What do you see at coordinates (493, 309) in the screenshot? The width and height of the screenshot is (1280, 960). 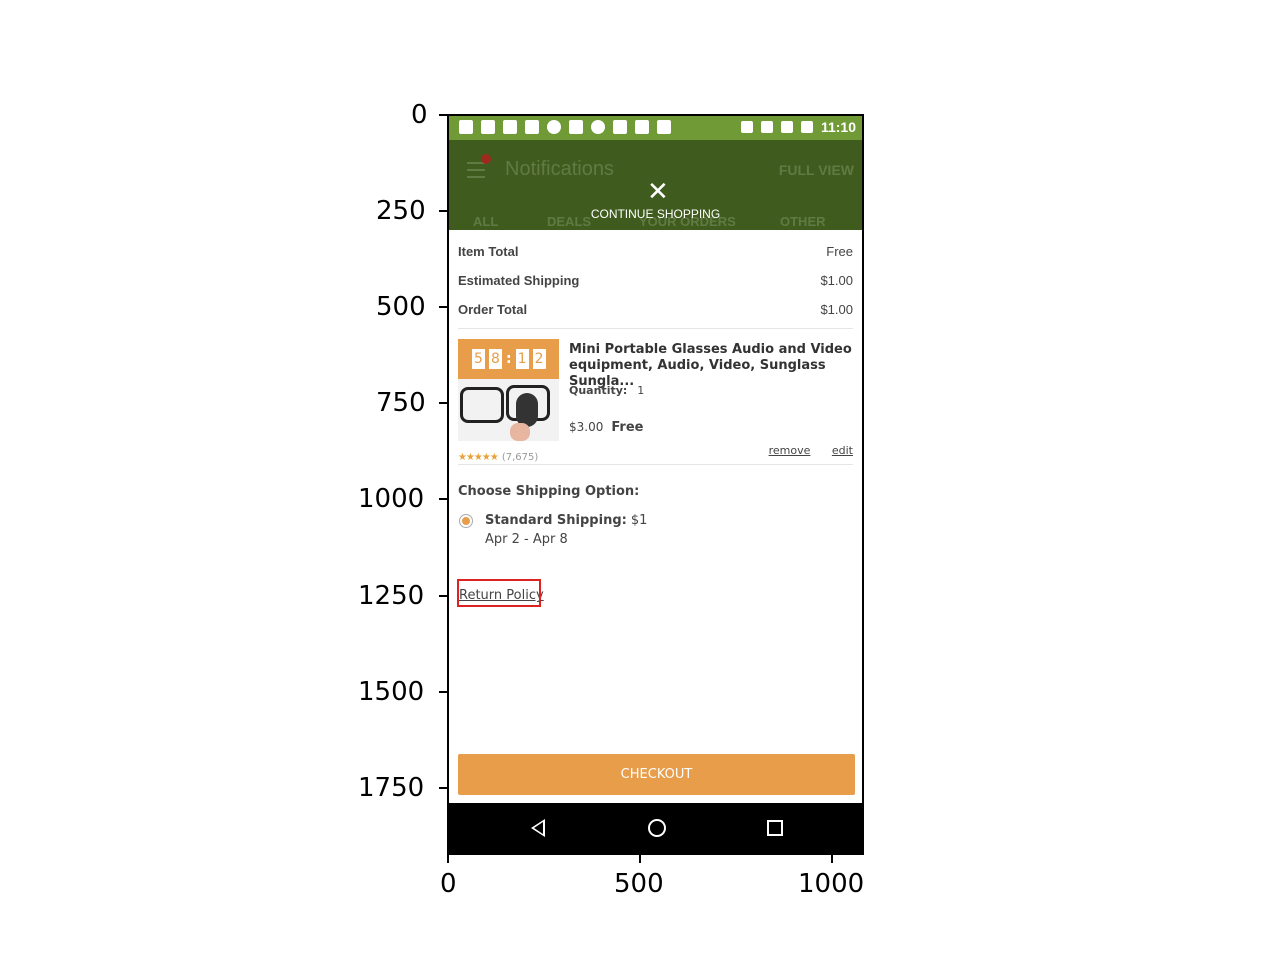 I see `order-total-label: Order Total` at bounding box center [493, 309].